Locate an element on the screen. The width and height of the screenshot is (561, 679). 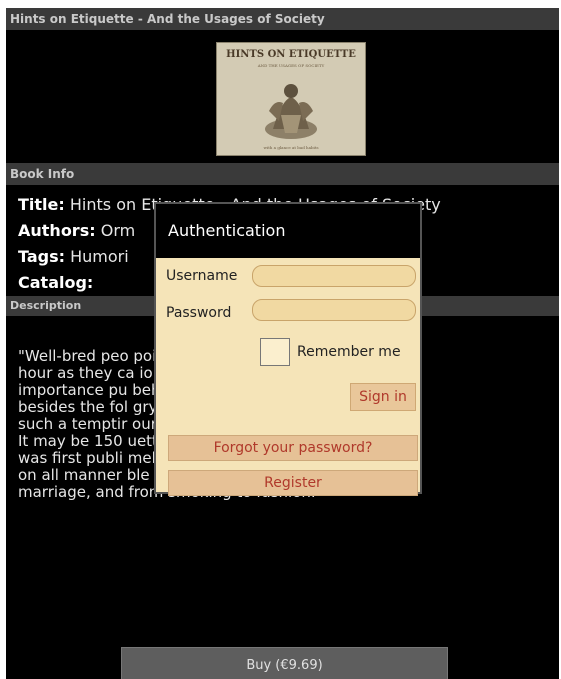
register-button: Register is located at coordinates (293, 483).